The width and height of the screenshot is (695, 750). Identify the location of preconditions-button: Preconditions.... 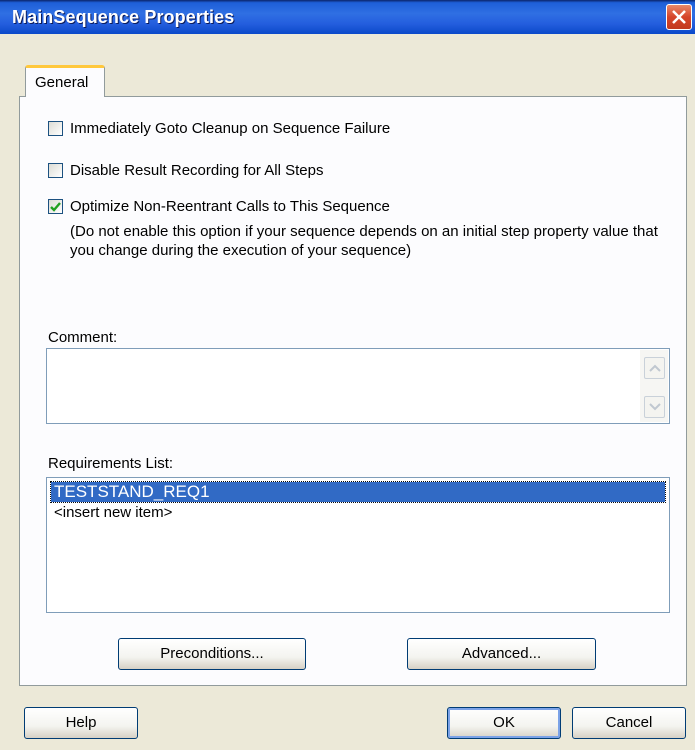
(212, 654).